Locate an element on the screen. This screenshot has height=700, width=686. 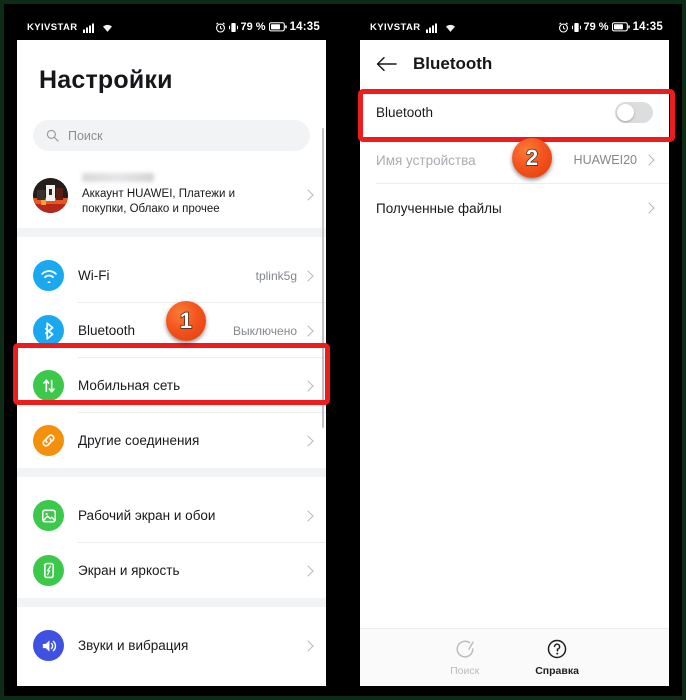
link-tile-icon is located at coordinates (48, 440).